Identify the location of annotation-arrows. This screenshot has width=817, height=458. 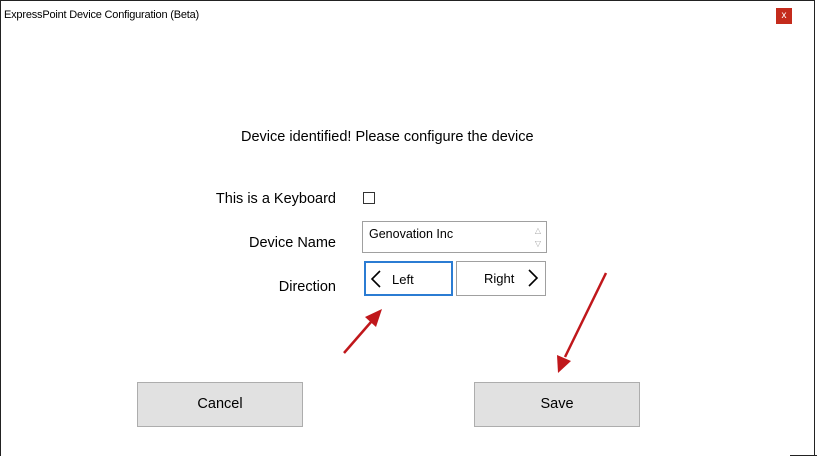
(475, 322).